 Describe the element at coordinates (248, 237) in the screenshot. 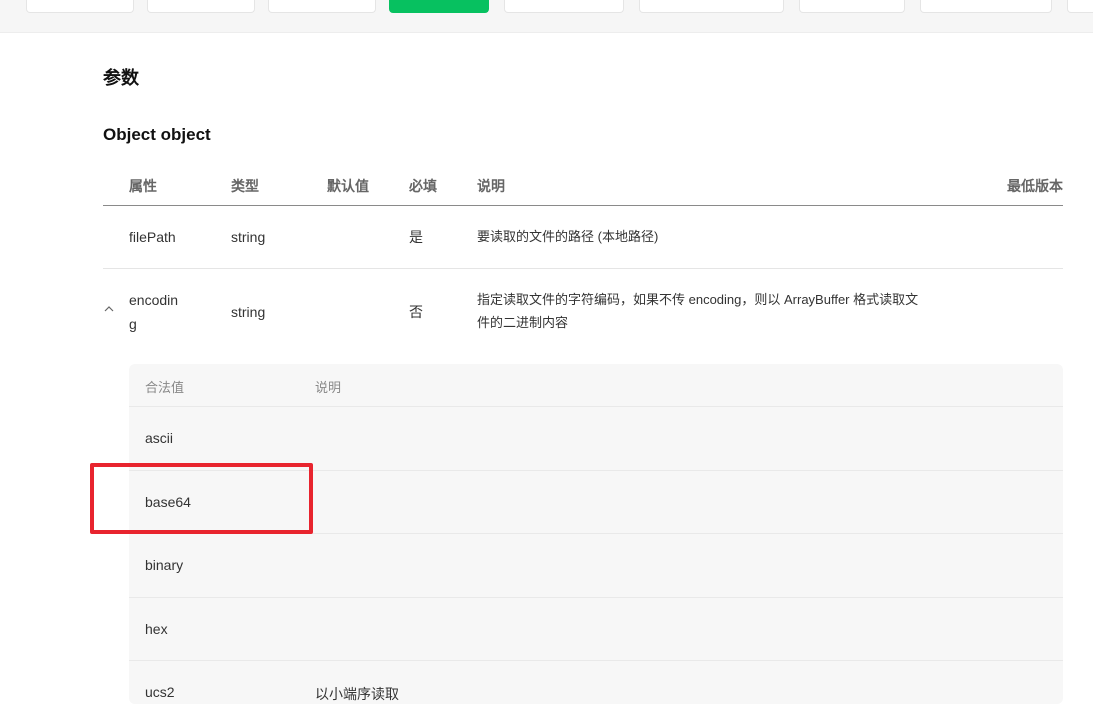

I see `row-filepath-type: string` at that location.